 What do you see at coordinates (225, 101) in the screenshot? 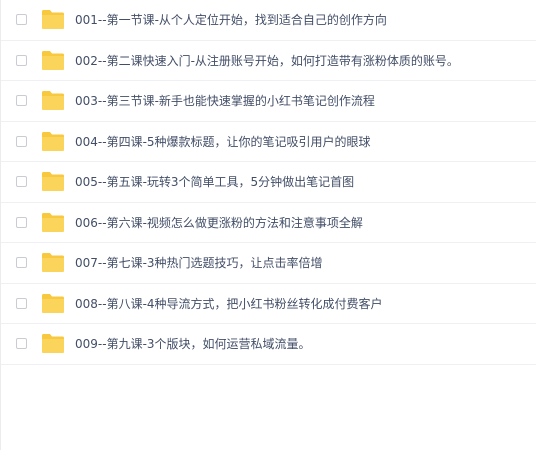
I see `file-name: 003--第三节课-新手也能快速掌握的小红书笔记创作流程` at bounding box center [225, 101].